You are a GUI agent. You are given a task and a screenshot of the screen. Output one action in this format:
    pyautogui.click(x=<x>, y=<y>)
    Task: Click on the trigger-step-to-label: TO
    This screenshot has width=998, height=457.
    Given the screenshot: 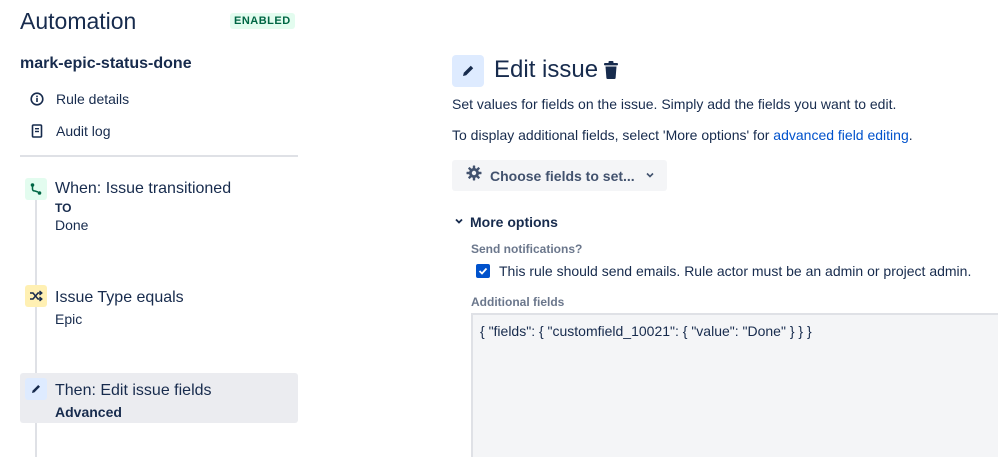 What is the action you would take?
    pyautogui.click(x=63, y=208)
    